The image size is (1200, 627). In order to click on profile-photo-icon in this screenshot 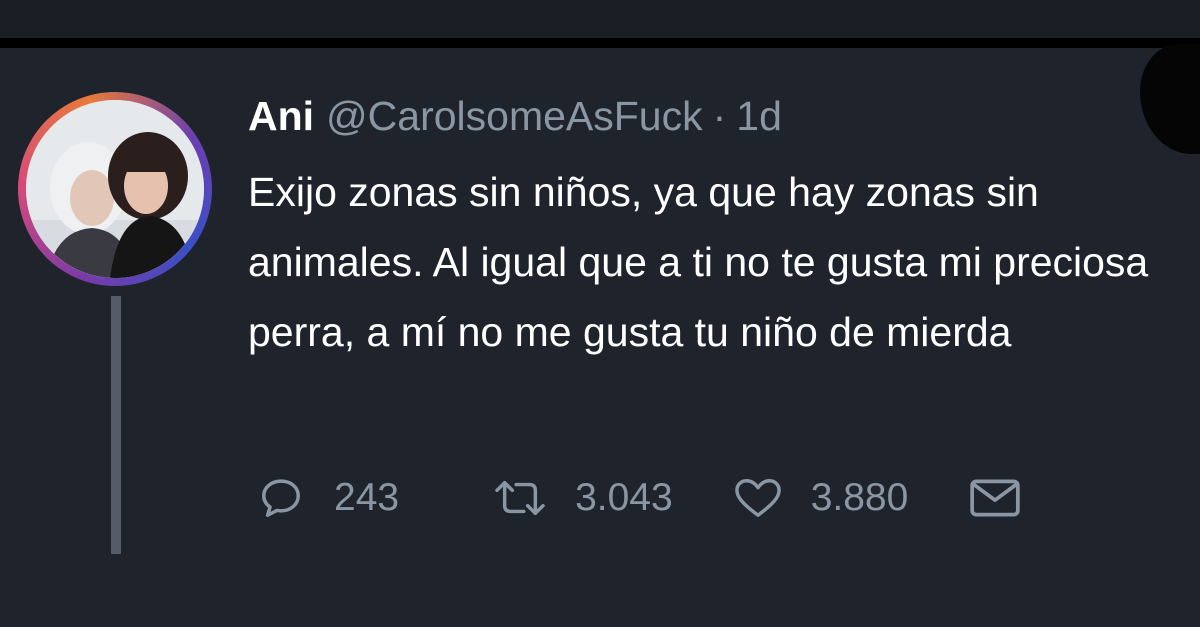, I will do `click(115, 189)`.